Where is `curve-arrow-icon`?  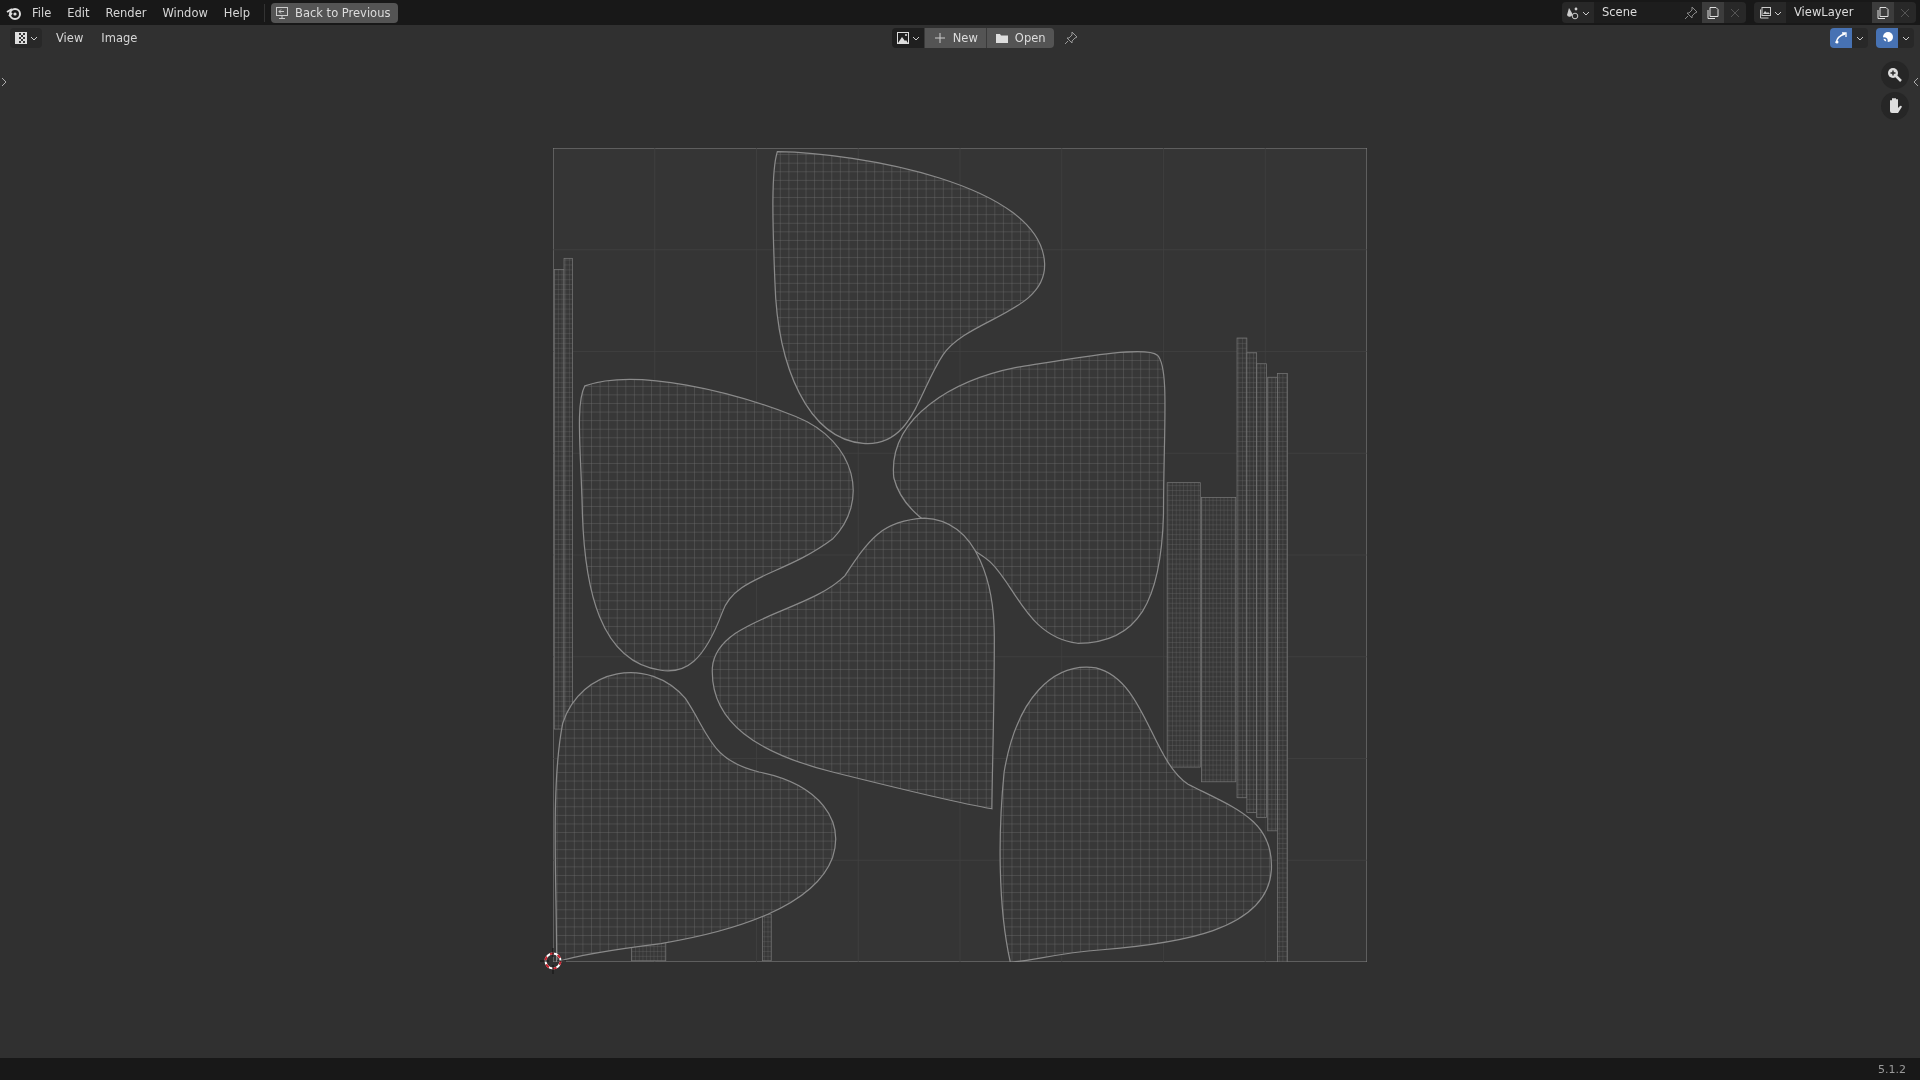
curve-arrow-icon is located at coordinates (1841, 38).